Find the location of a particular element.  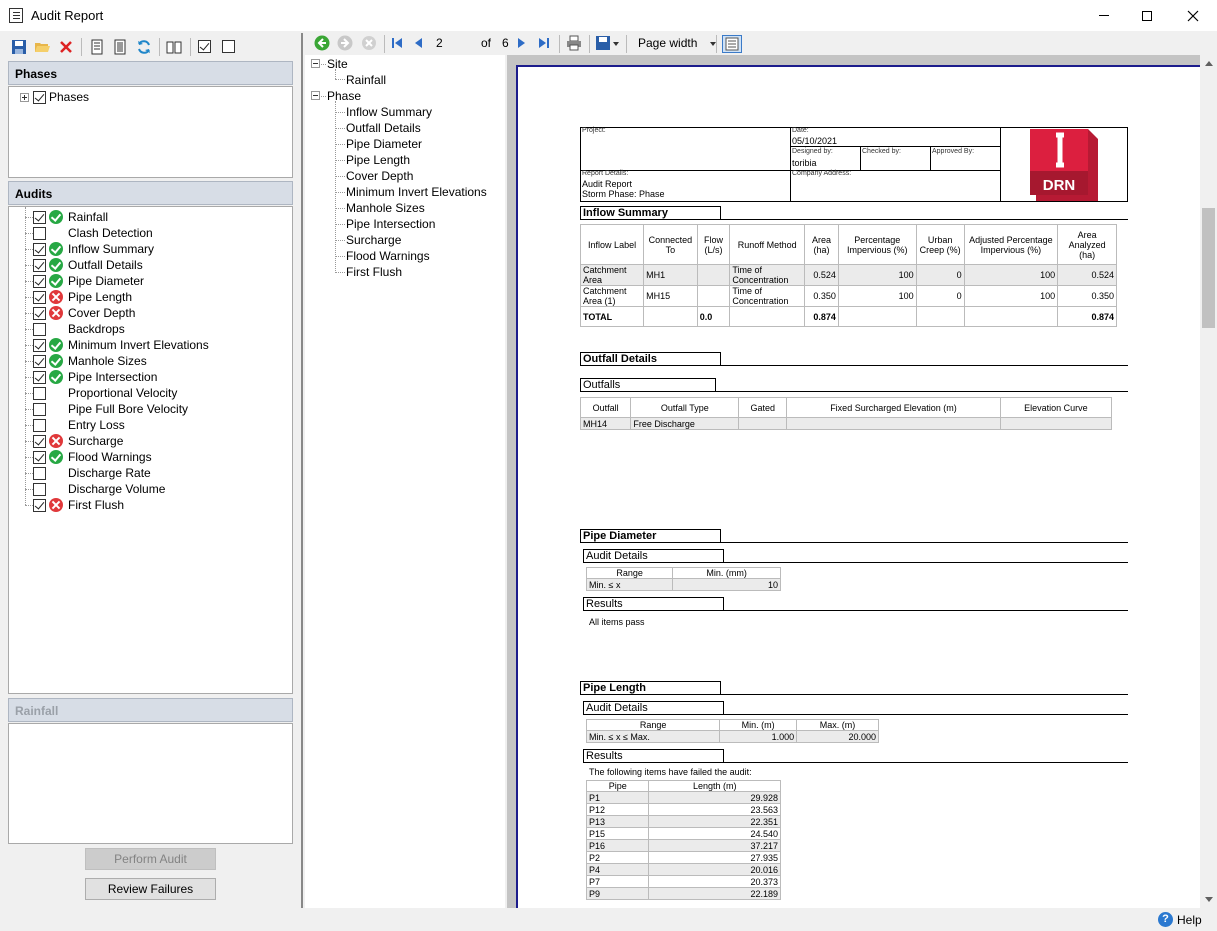

report-scrollbar is located at coordinates (1208, 481).